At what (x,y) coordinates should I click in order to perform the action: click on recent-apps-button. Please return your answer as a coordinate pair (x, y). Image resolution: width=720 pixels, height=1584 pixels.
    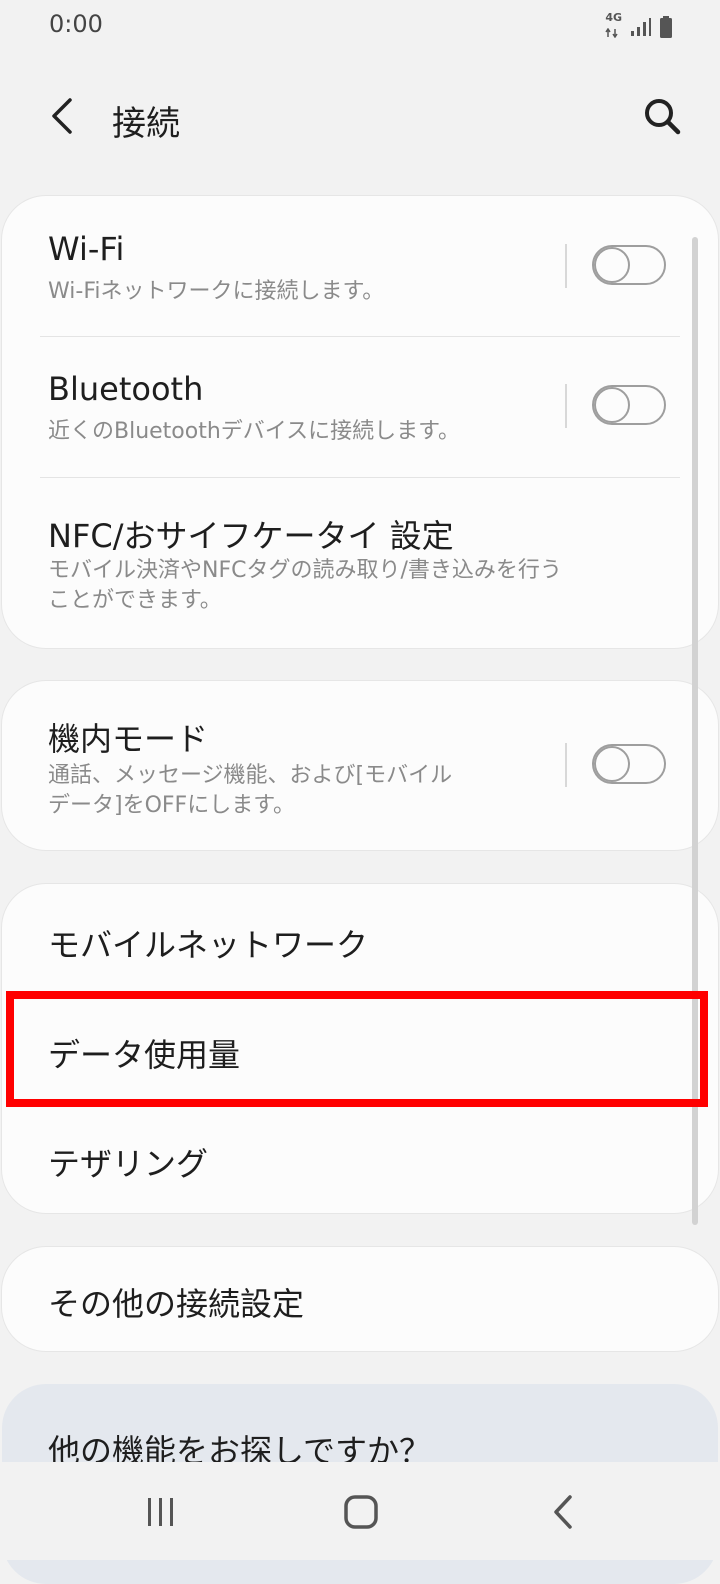
    Looking at the image, I should click on (161, 1512).